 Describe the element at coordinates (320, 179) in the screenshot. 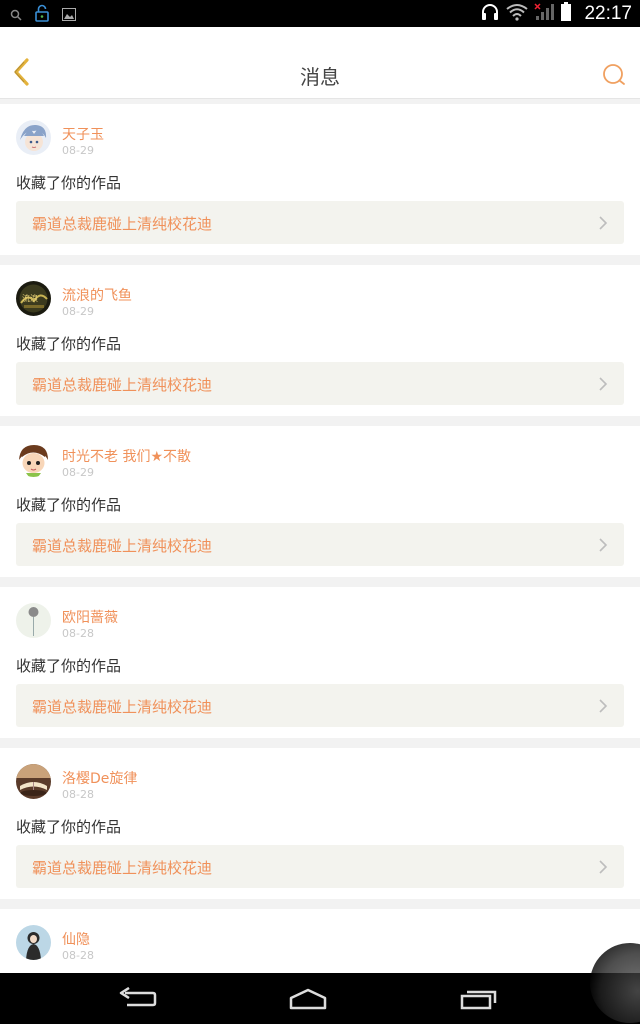

I see `message-card: 天子玉 08-29 收藏了你的作品 霸道总裁鹿碰上清纯校花迪` at that location.